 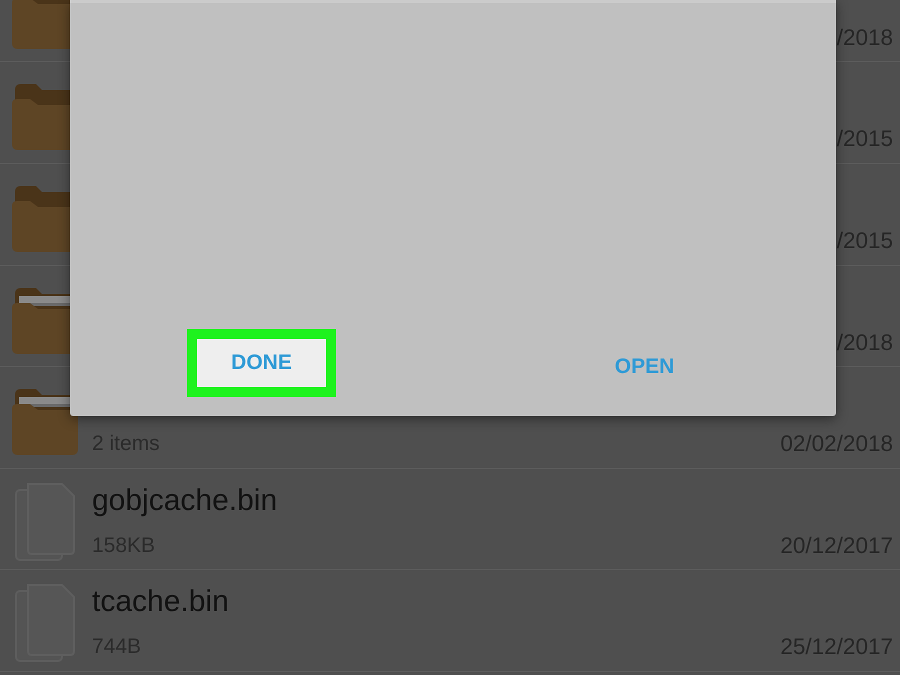 I want to click on file-name: tcache.bin, so click(x=160, y=602).